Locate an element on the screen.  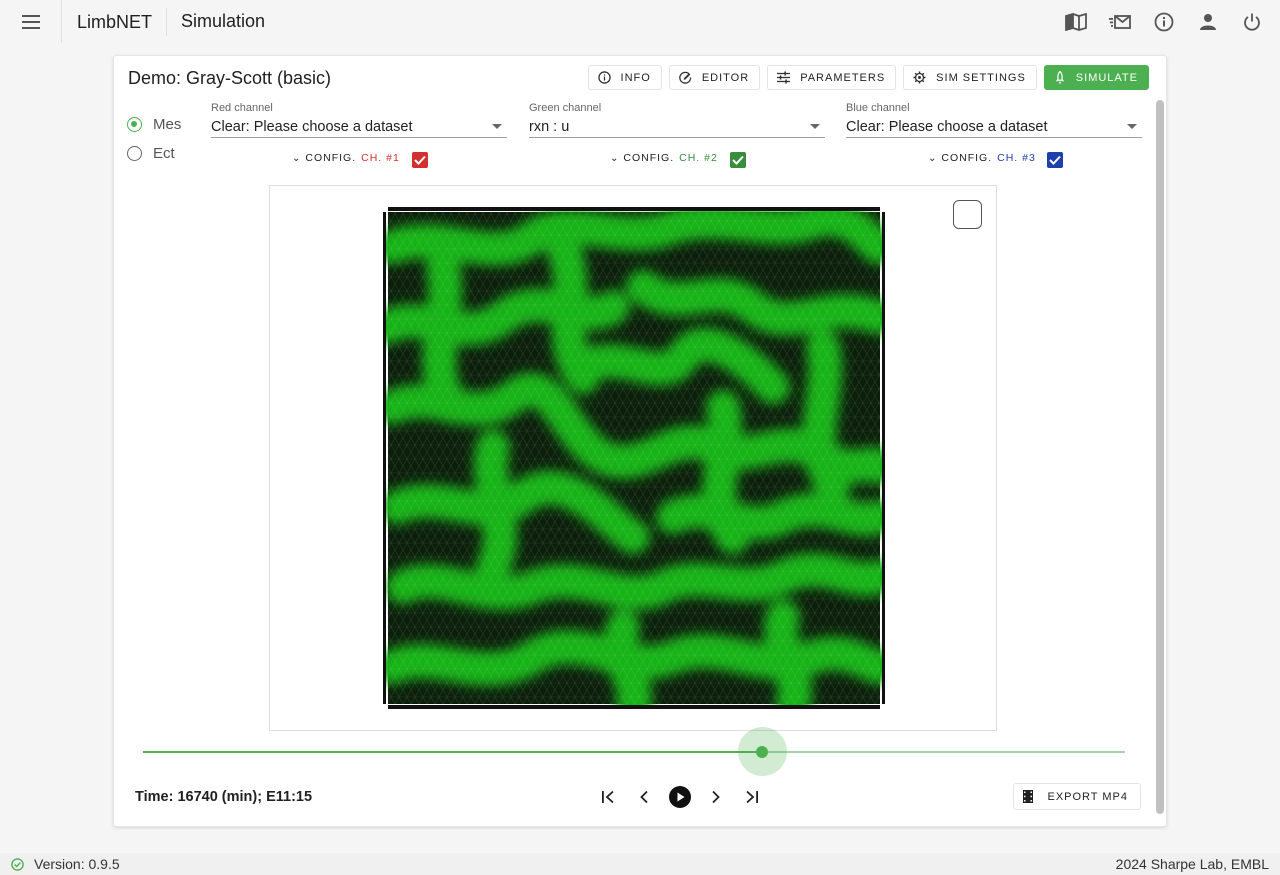
parameters-button: PARAMETERS is located at coordinates (832, 77).